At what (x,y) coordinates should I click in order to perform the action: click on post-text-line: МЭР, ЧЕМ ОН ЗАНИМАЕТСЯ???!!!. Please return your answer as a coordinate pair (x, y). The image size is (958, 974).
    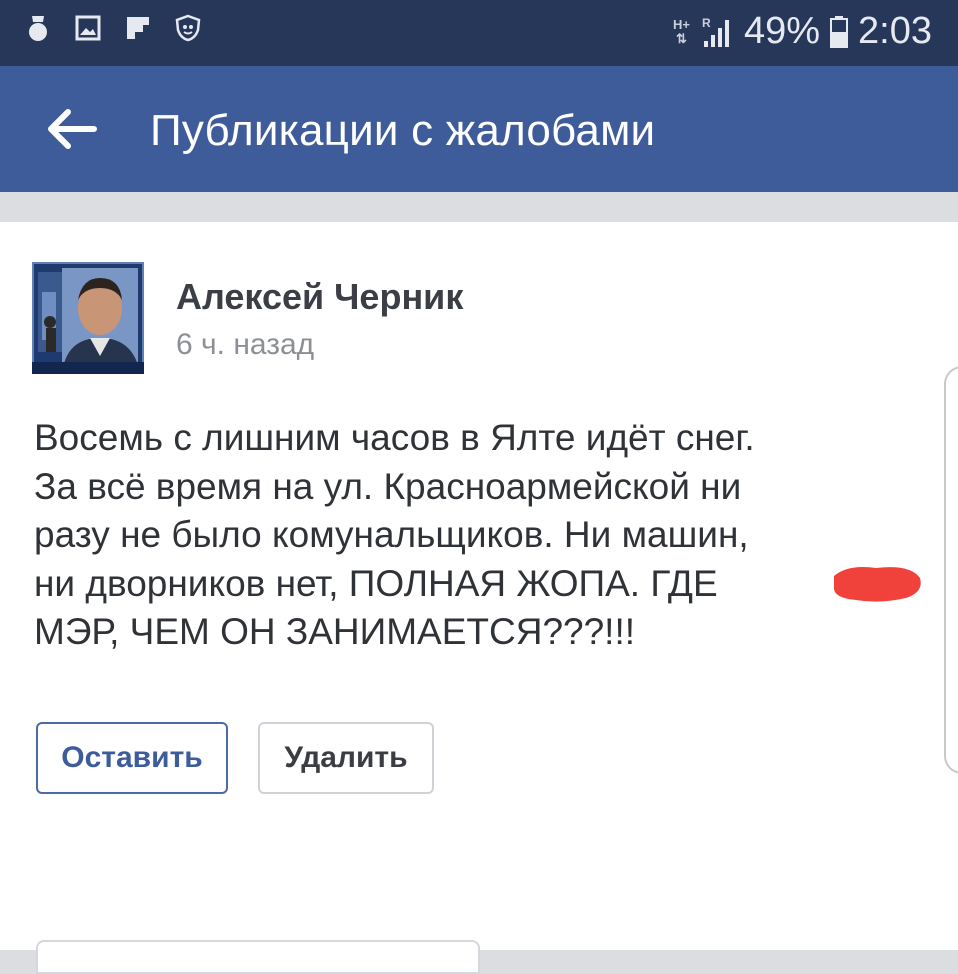
    Looking at the image, I should click on (335, 631).